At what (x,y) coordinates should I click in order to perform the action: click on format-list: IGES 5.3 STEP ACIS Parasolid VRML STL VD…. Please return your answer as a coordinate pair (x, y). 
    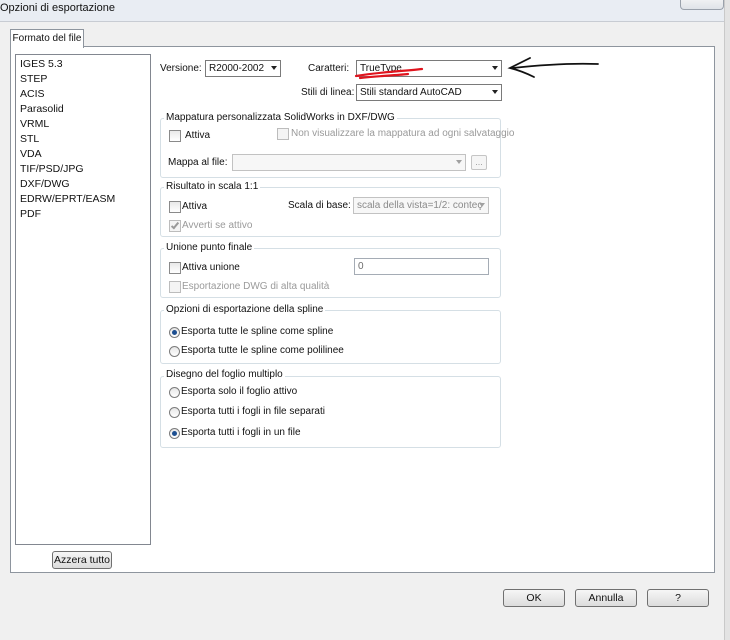
    Looking at the image, I should click on (83, 299).